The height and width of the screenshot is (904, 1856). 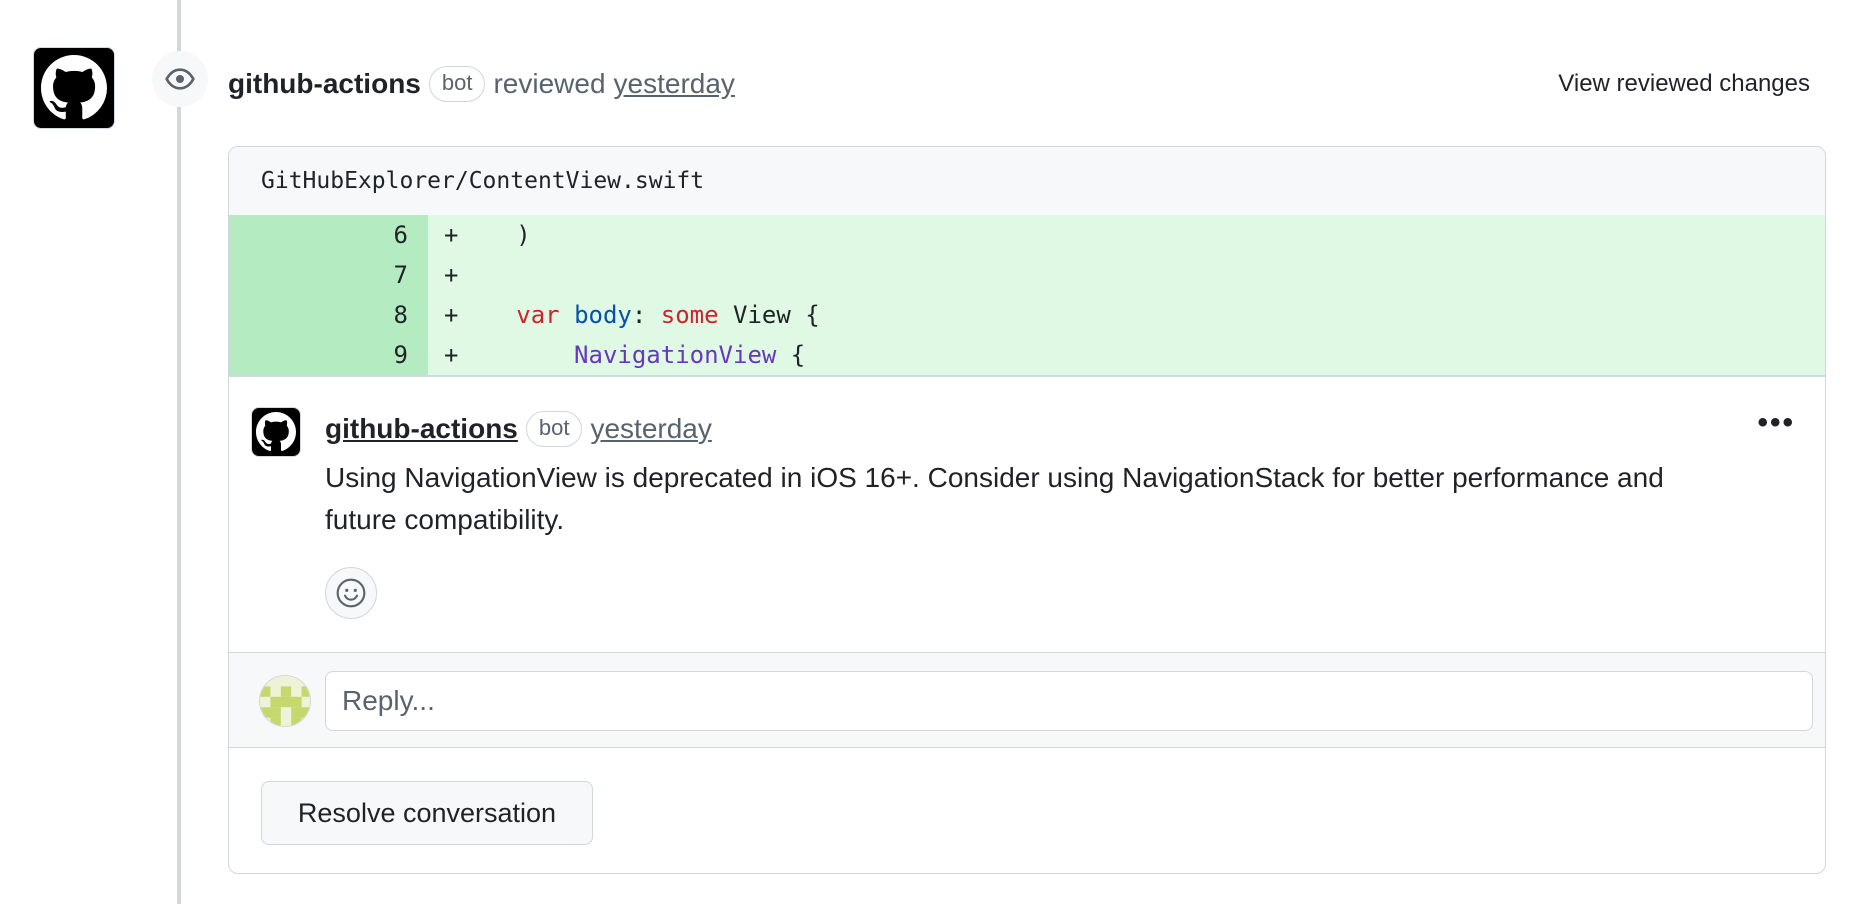 I want to click on smiley-icon, so click(x=351, y=592).